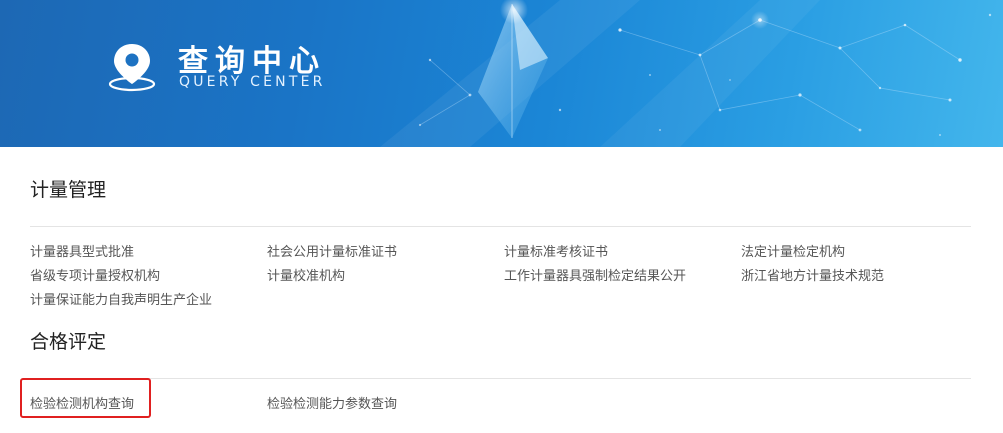  What do you see at coordinates (252, 82) in the screenshot?
I see `banner-subtitle: QUERY CENTER` at bounding box center [252, 82].